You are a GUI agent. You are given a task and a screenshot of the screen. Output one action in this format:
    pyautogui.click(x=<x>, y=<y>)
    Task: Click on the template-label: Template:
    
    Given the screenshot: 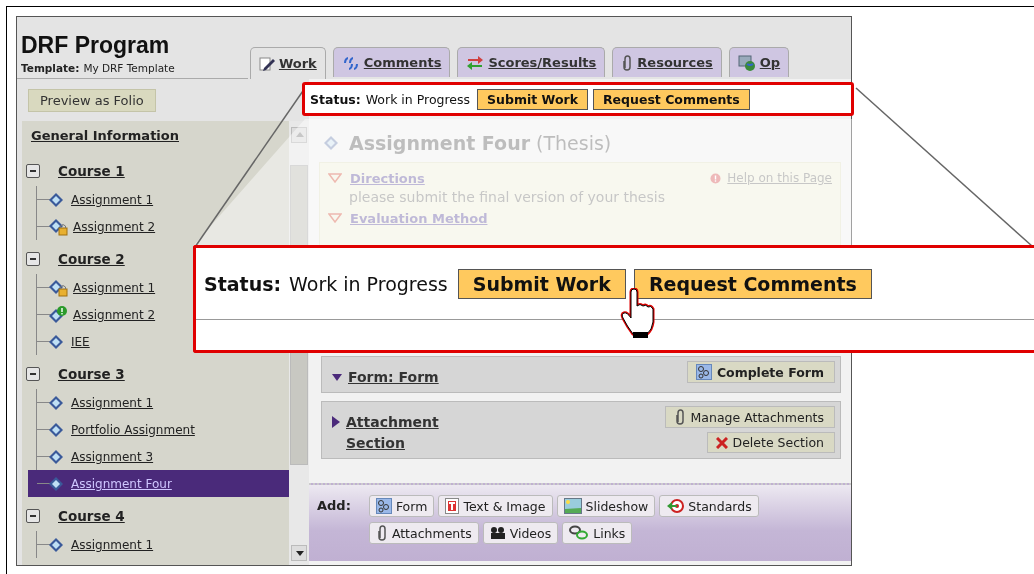 What is the action you would take?
    pyautogui.click(x=50, y=68)
    